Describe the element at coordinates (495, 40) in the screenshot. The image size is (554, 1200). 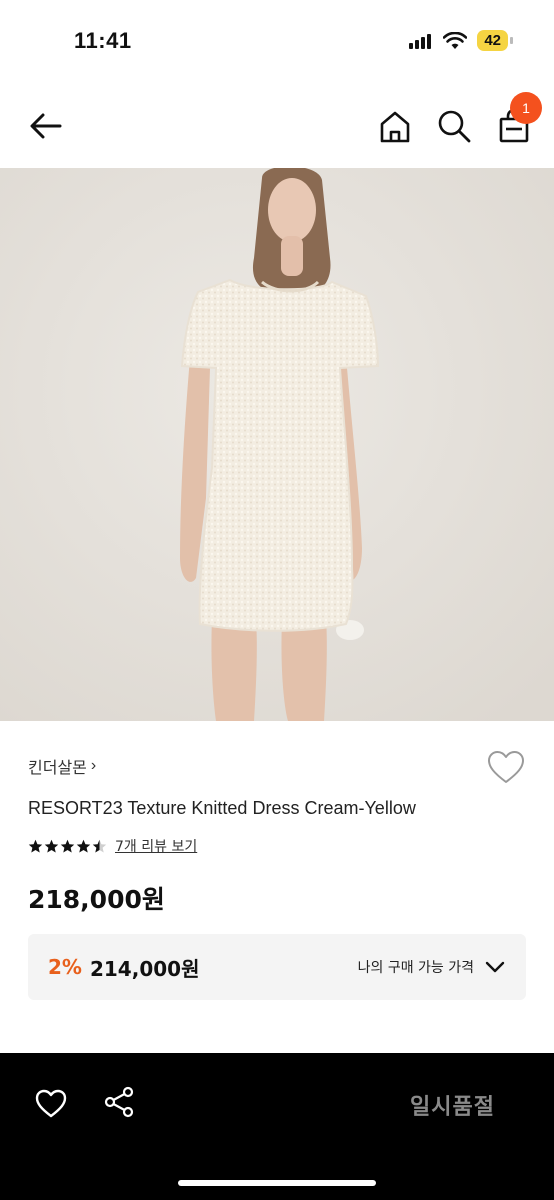
I see `battery-icon: 42` at that location.